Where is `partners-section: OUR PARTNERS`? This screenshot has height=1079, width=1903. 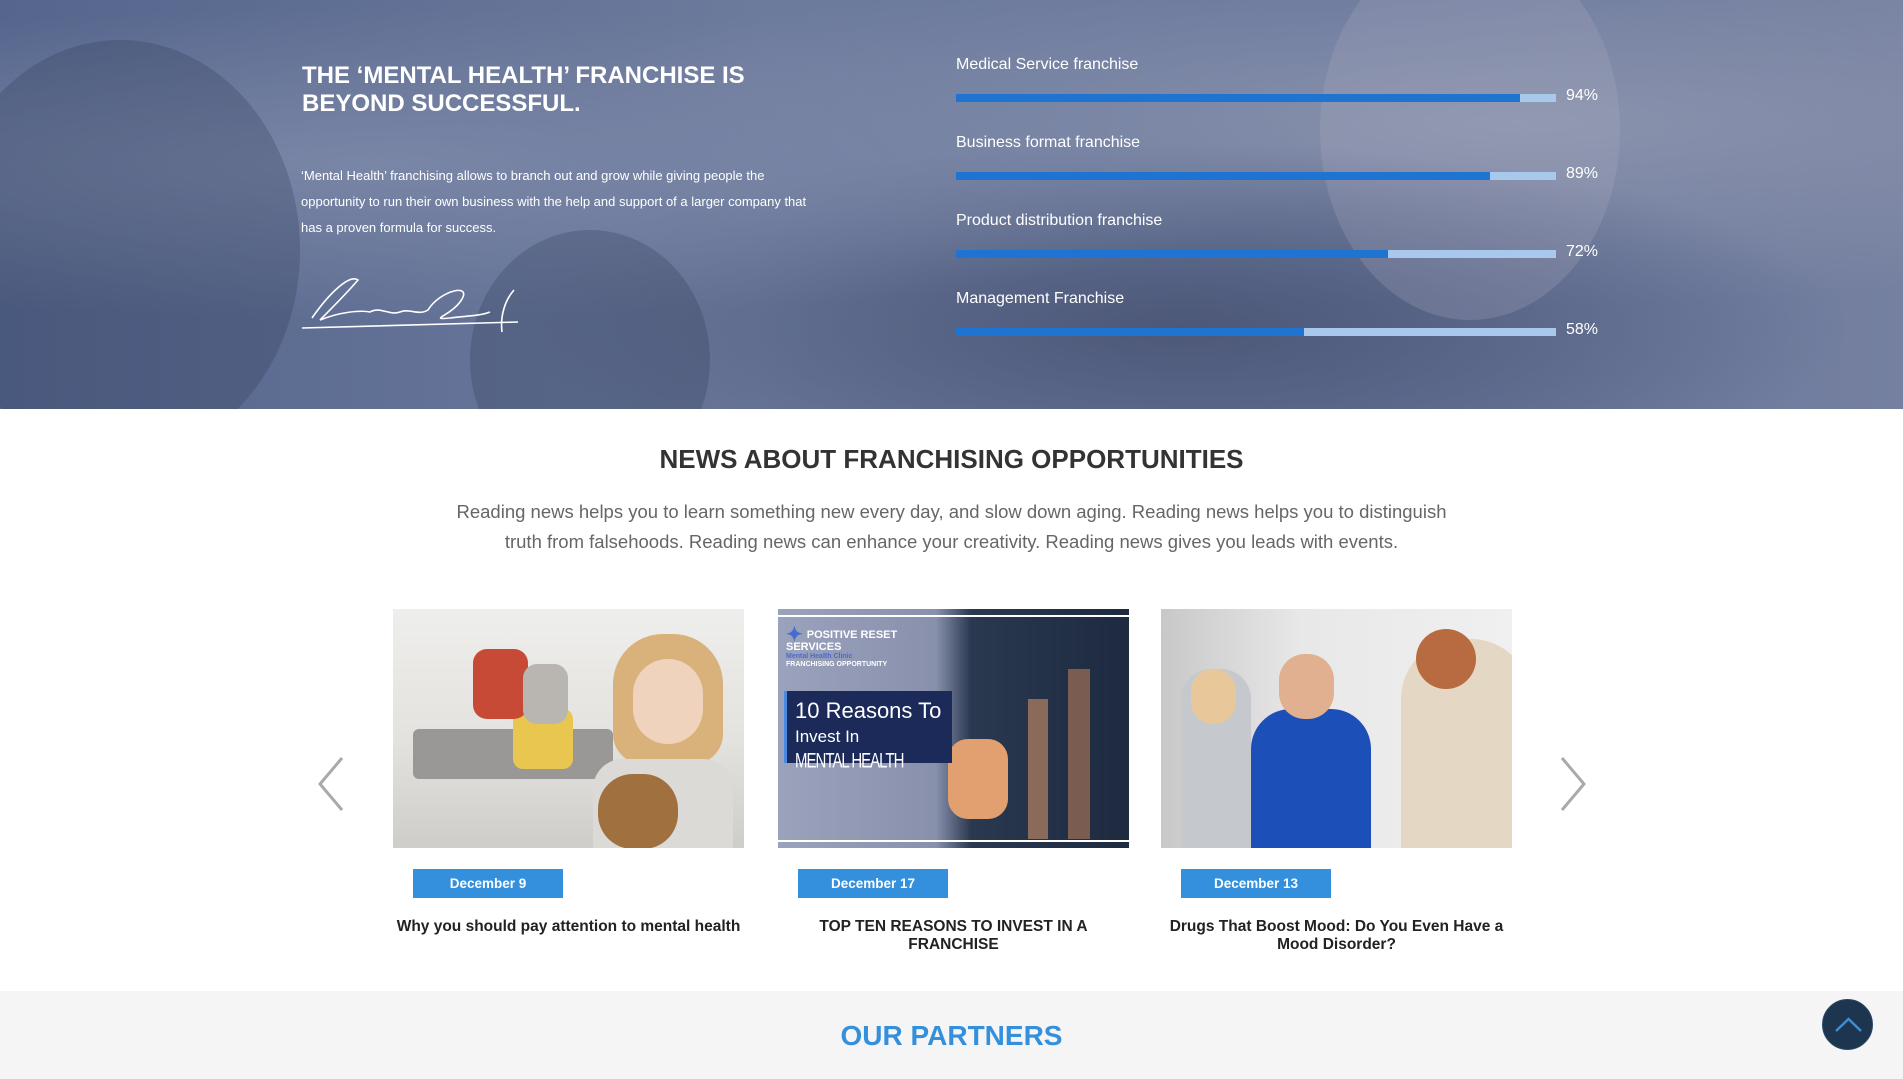
partners-section: OUR PARTNERS is located at coordinates (951, 1035).